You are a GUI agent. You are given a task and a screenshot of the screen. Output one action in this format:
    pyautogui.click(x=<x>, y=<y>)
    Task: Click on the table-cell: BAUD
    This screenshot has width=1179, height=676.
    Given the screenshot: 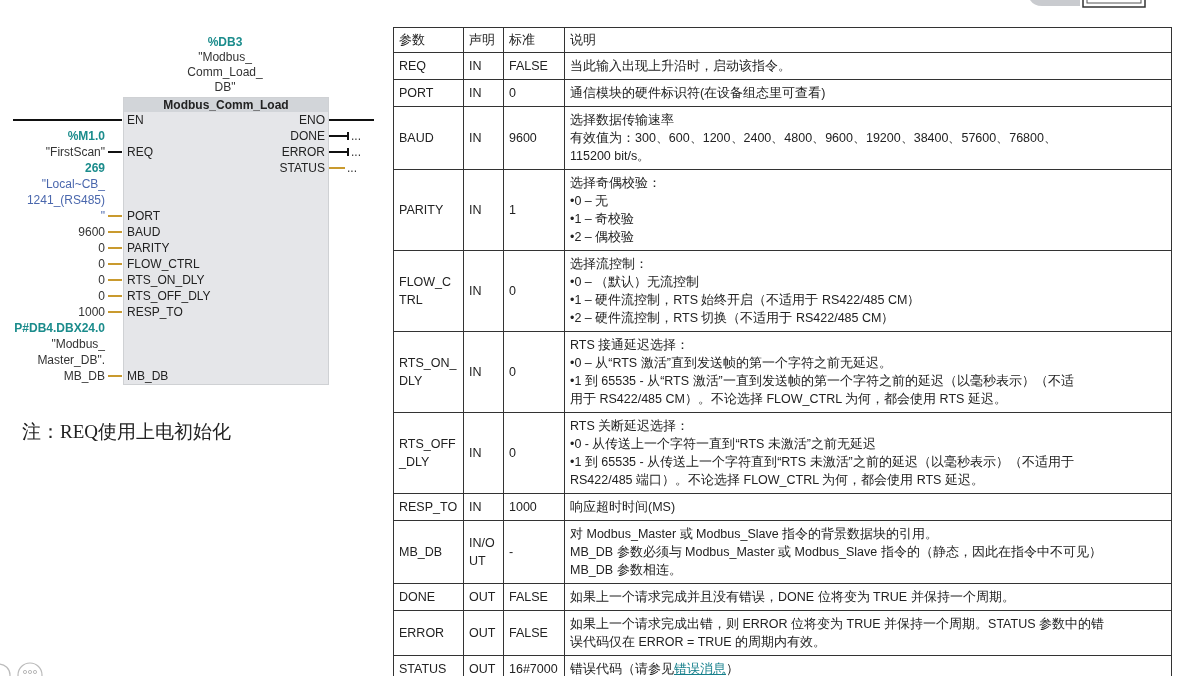 What is the action you would take?
    pyautogui.click(x=428, y=138)
    